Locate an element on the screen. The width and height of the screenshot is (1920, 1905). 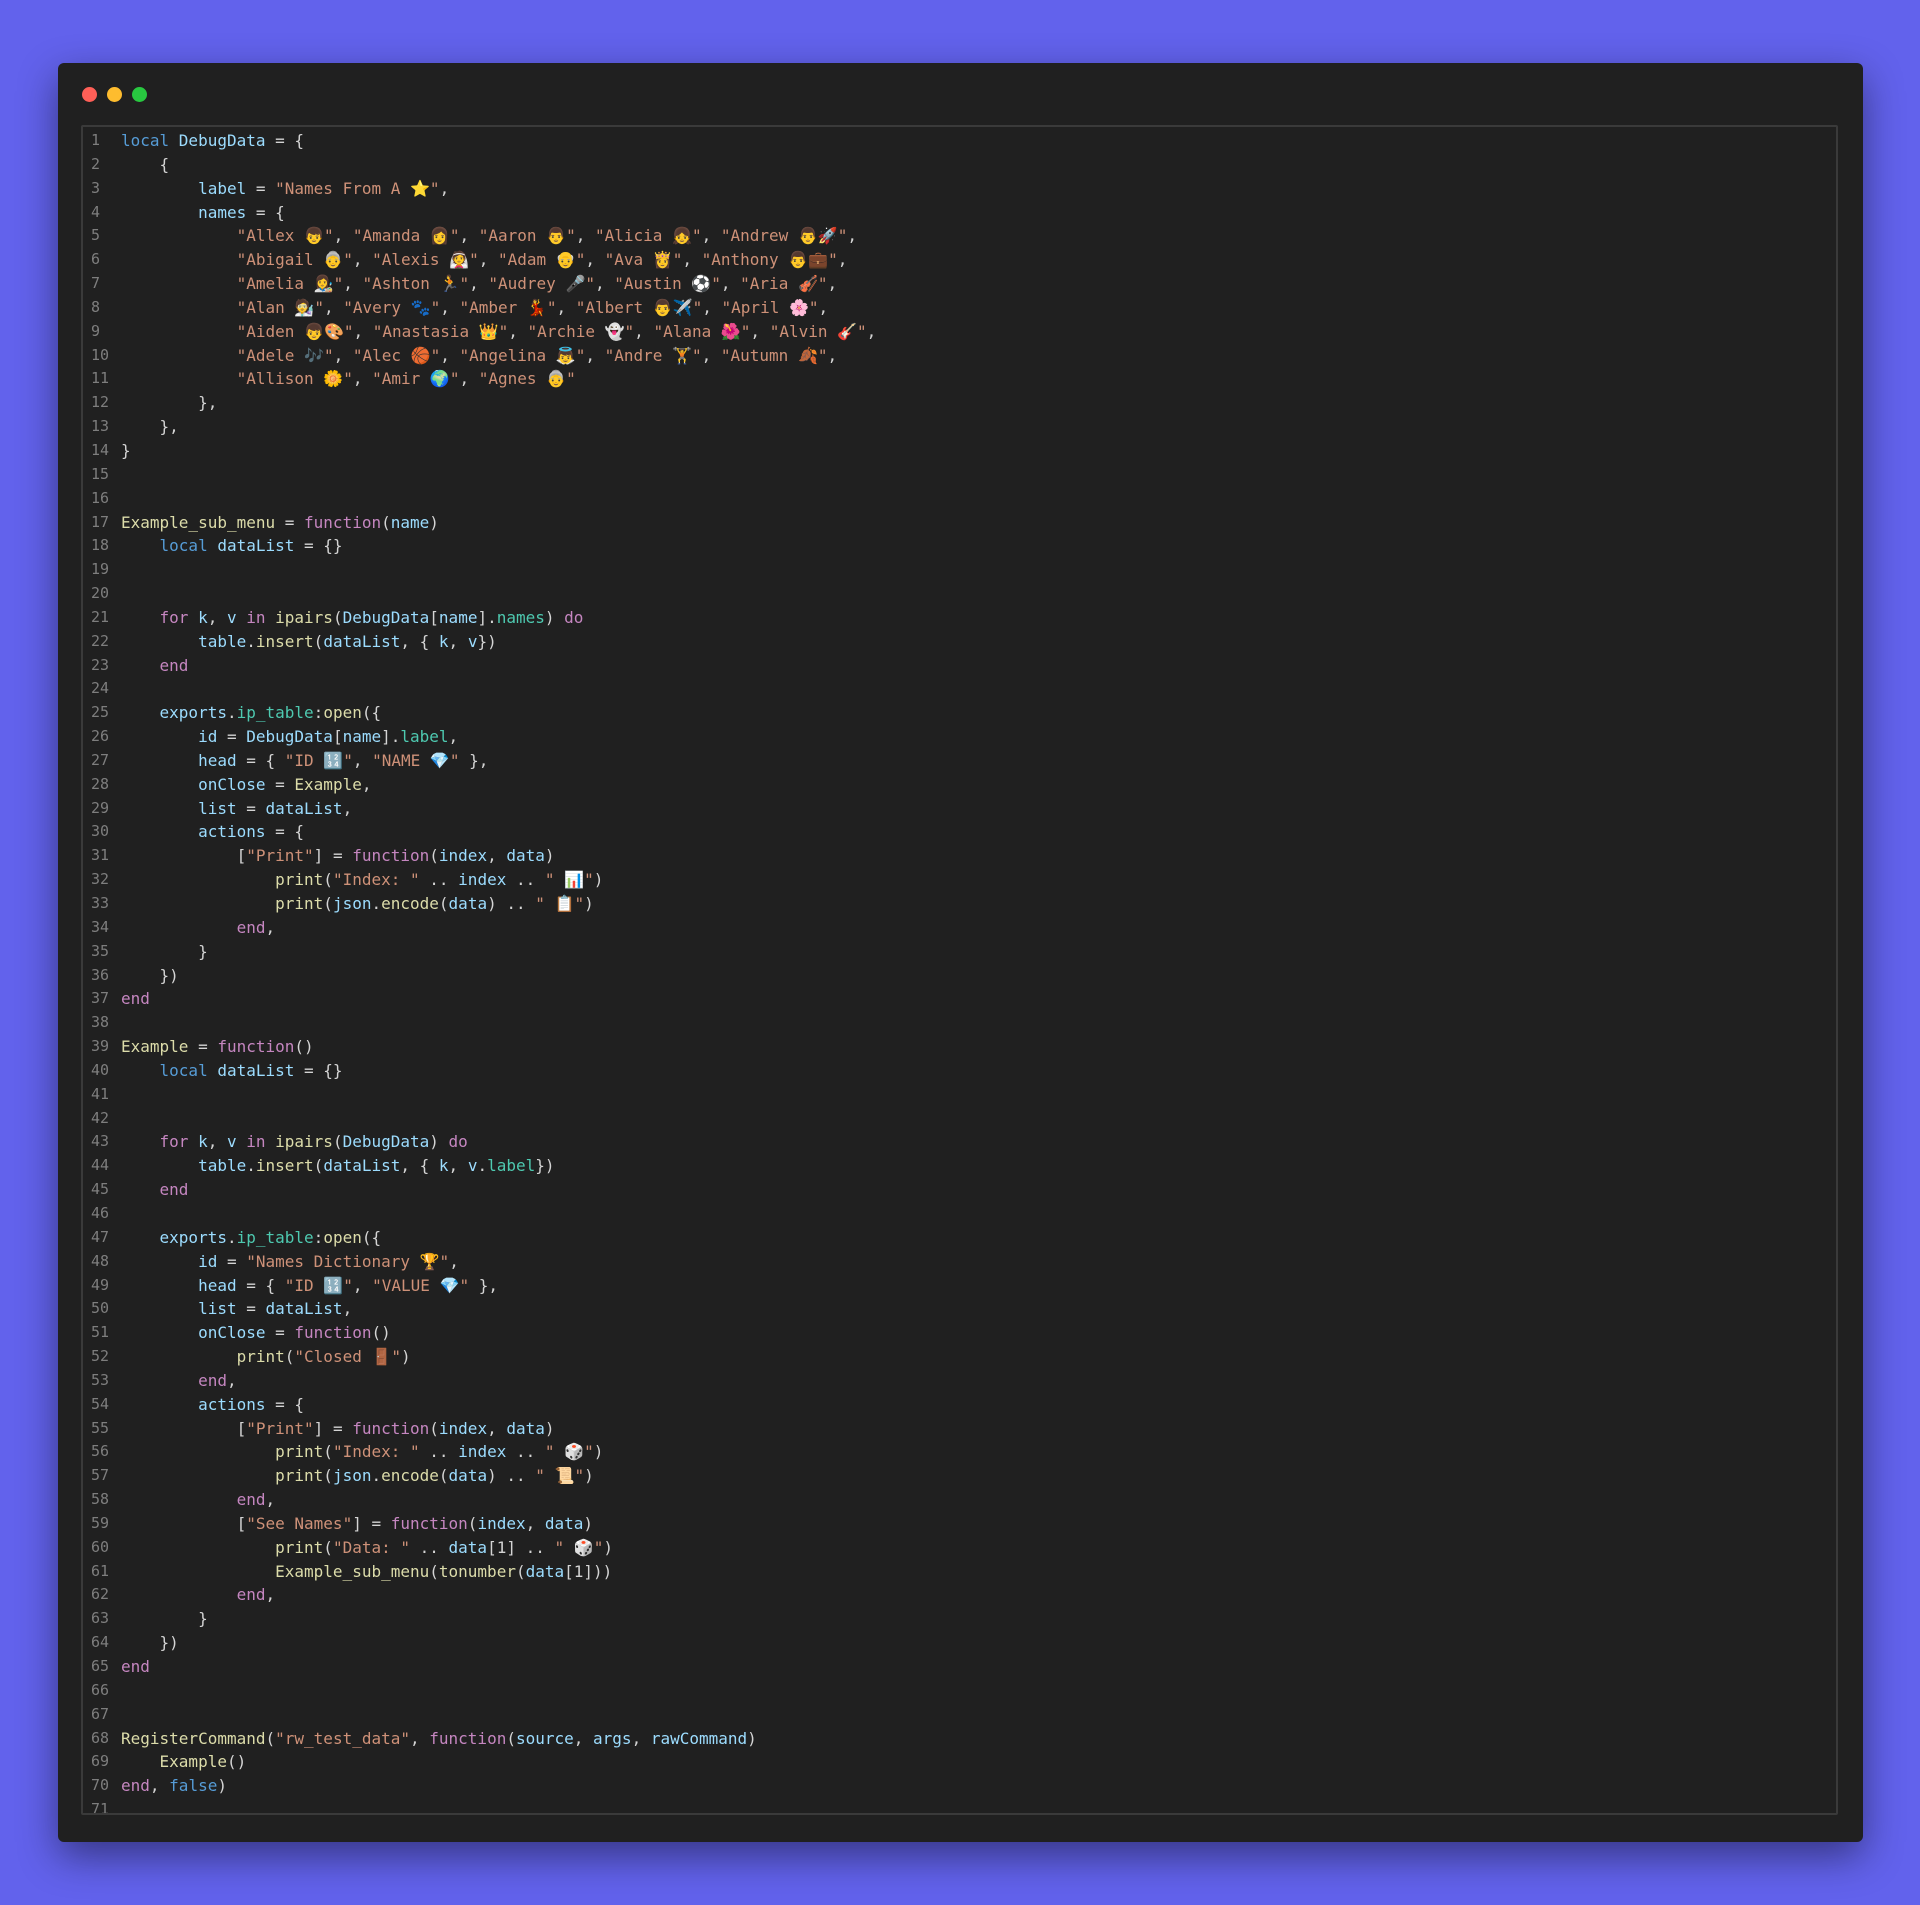
line-number: 58 is located at coordinates (100, 1499).